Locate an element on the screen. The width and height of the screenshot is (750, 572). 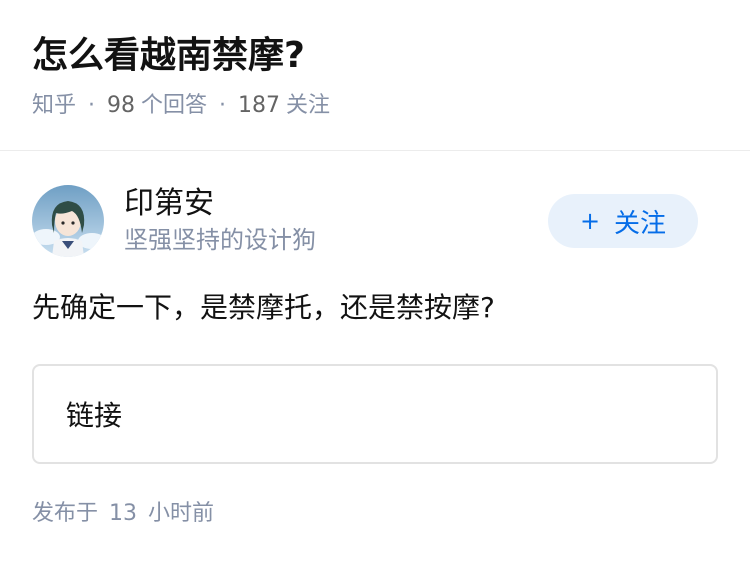
author-name: 印第安 is located at coordinates (220, 204).